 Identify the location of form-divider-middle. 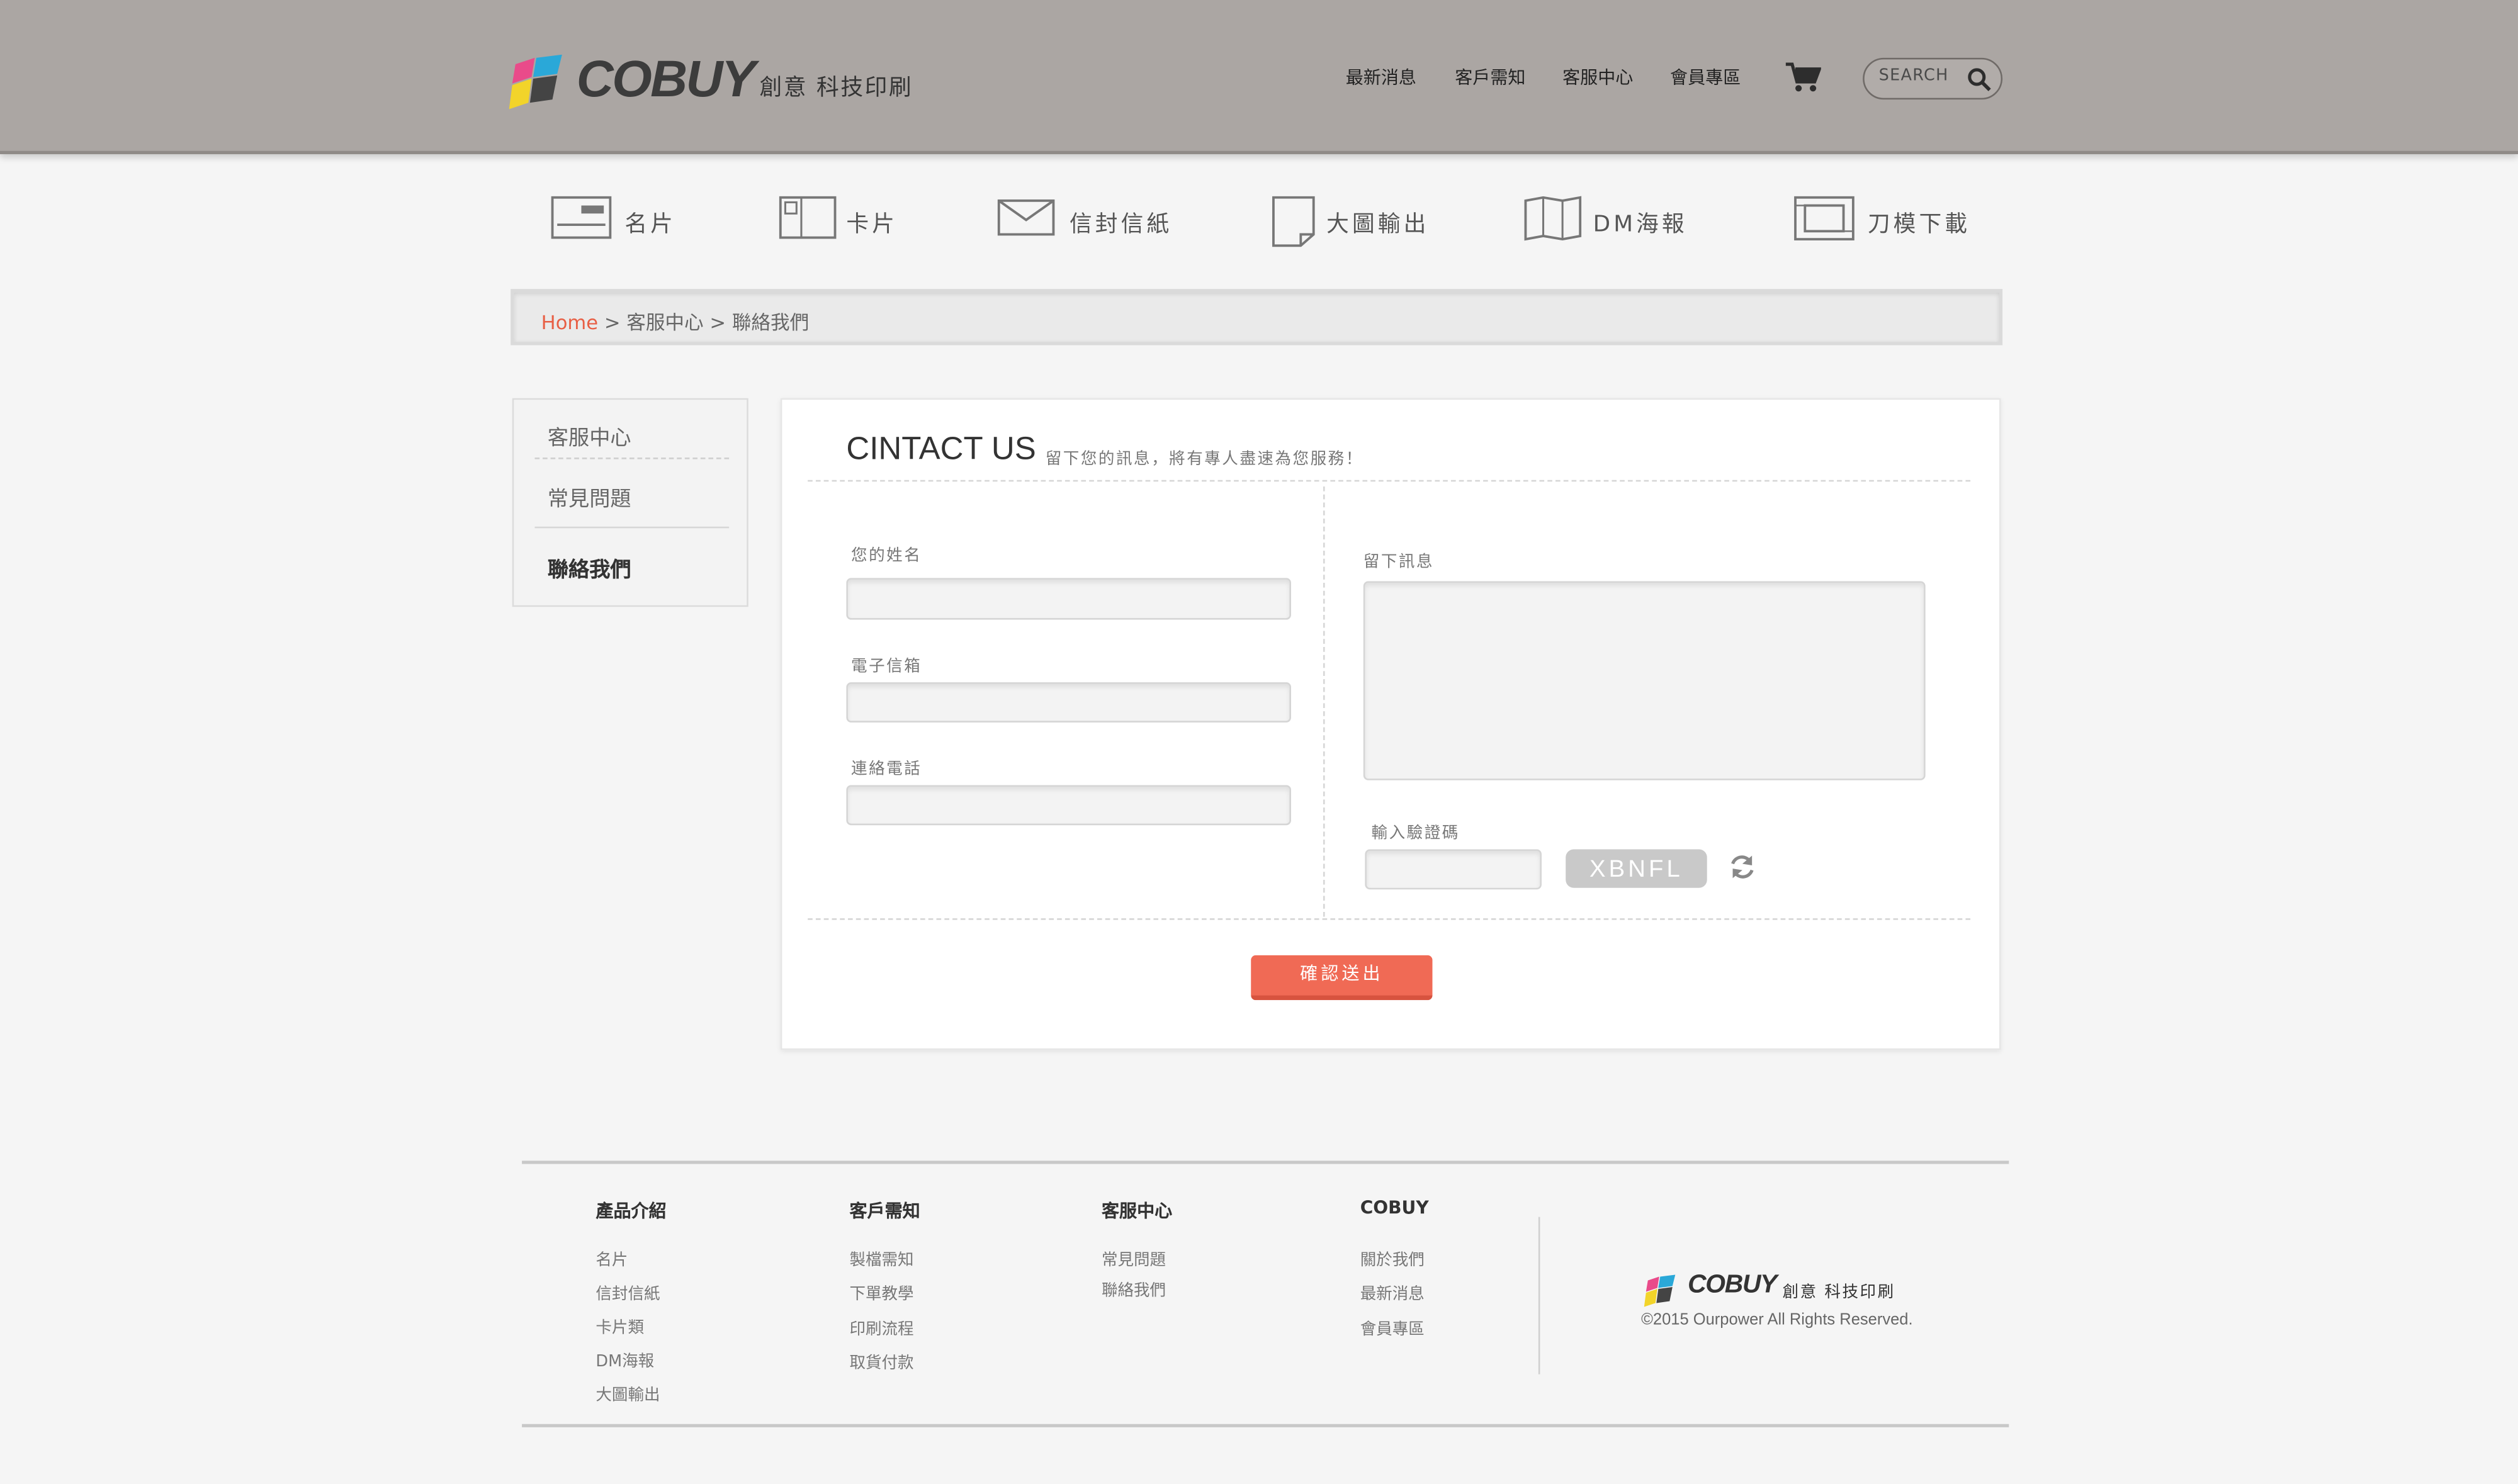
(1324, 701).